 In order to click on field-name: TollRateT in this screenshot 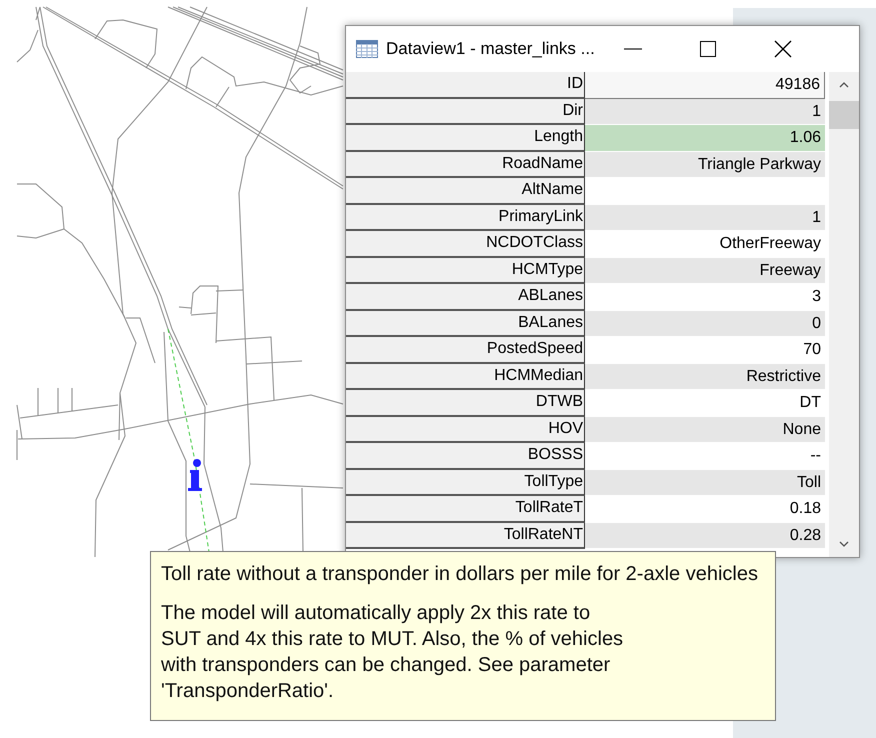, I will do `click(465, 509)`.